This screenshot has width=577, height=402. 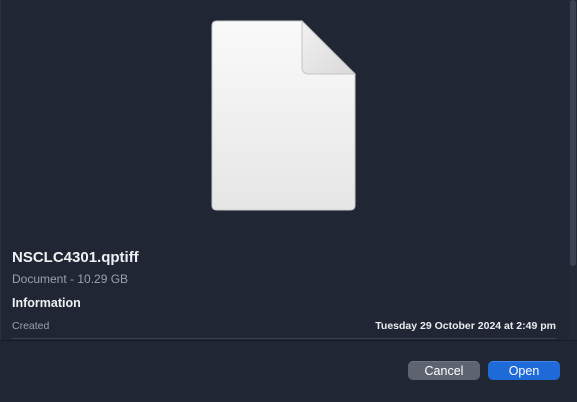 What do you see at coordinates (0, 170) in the screenshot?
I see `left-edge-divider` at bounding box center [0, 170].